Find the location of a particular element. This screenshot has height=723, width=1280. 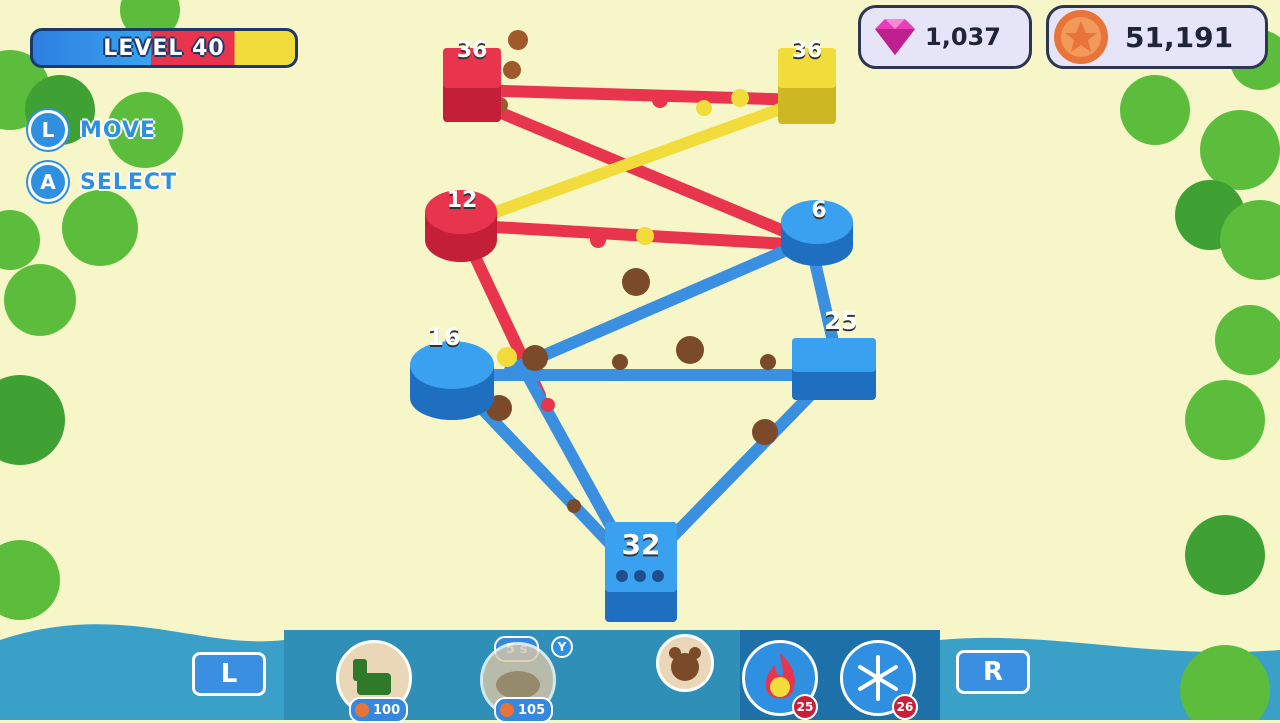

bear-unit-icon is located at coordinates (685, 664).